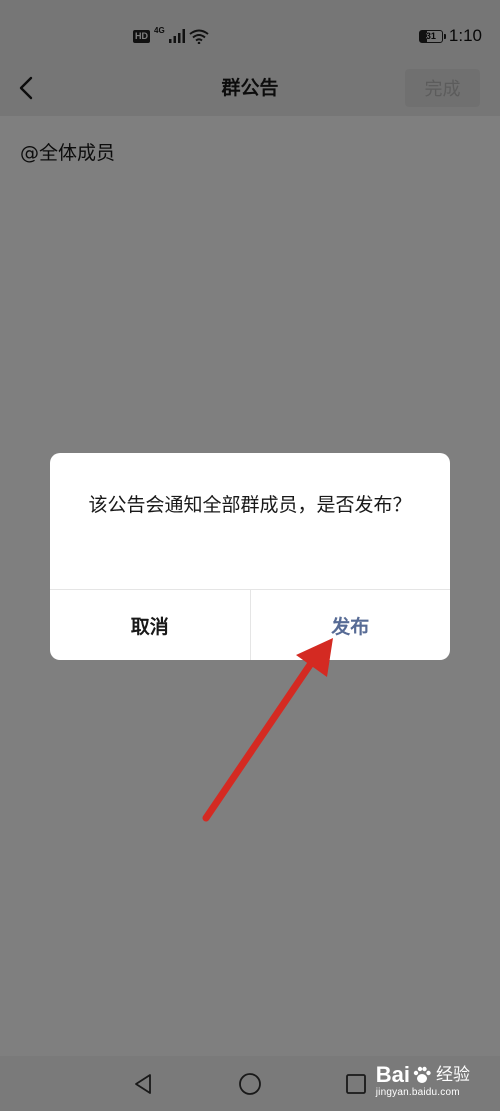 The image size is (500, 1111). What do you see at coordinates (150, 625) in the screenshot?
I see `cancel-button: 取消` at bounding box center [150, 625].